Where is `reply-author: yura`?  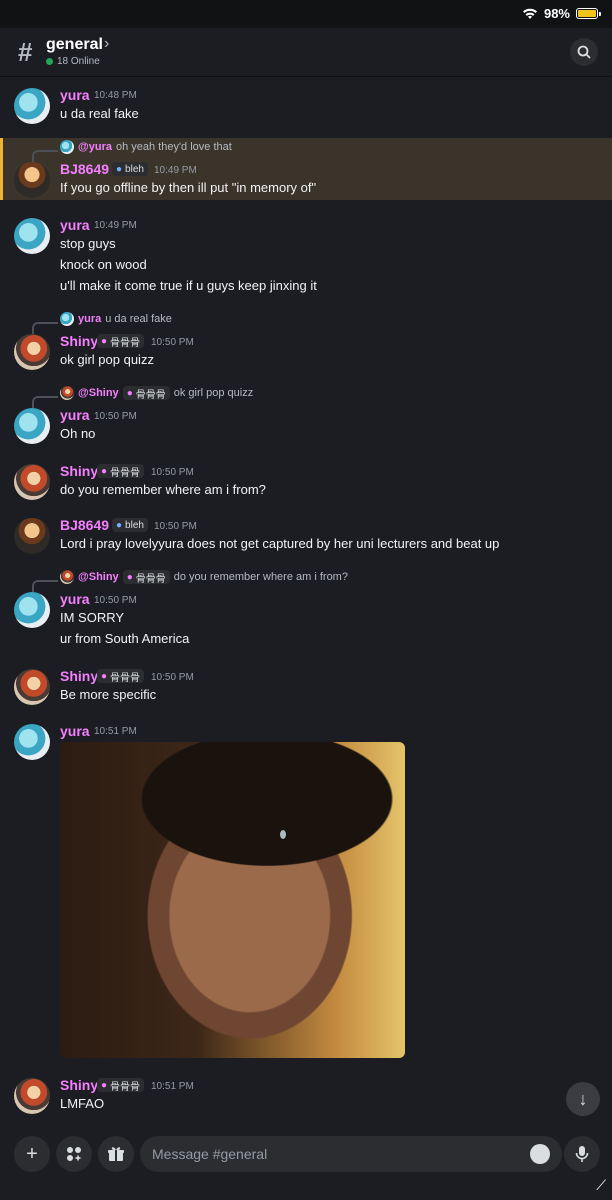 reply-author: yura is located at coordinates (90, 319).